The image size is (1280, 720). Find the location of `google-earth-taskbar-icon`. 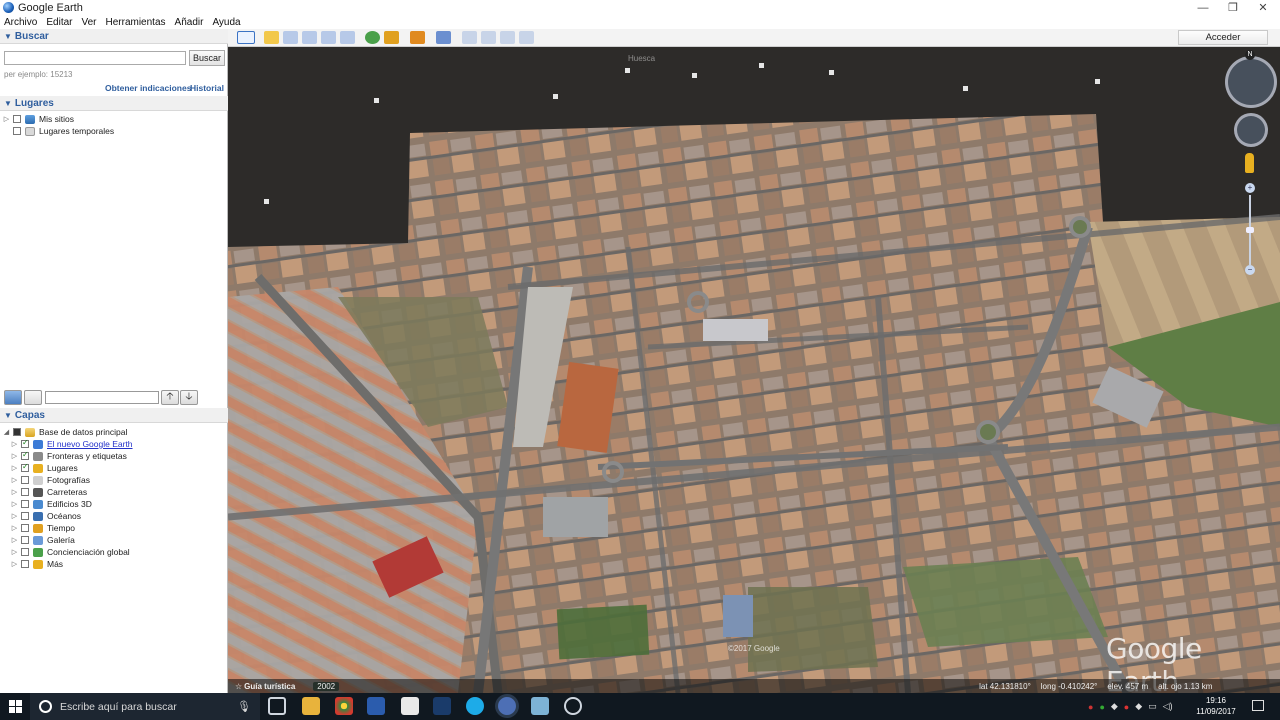

google-earth-taskbar-icon is located at coordinates (507, 706).